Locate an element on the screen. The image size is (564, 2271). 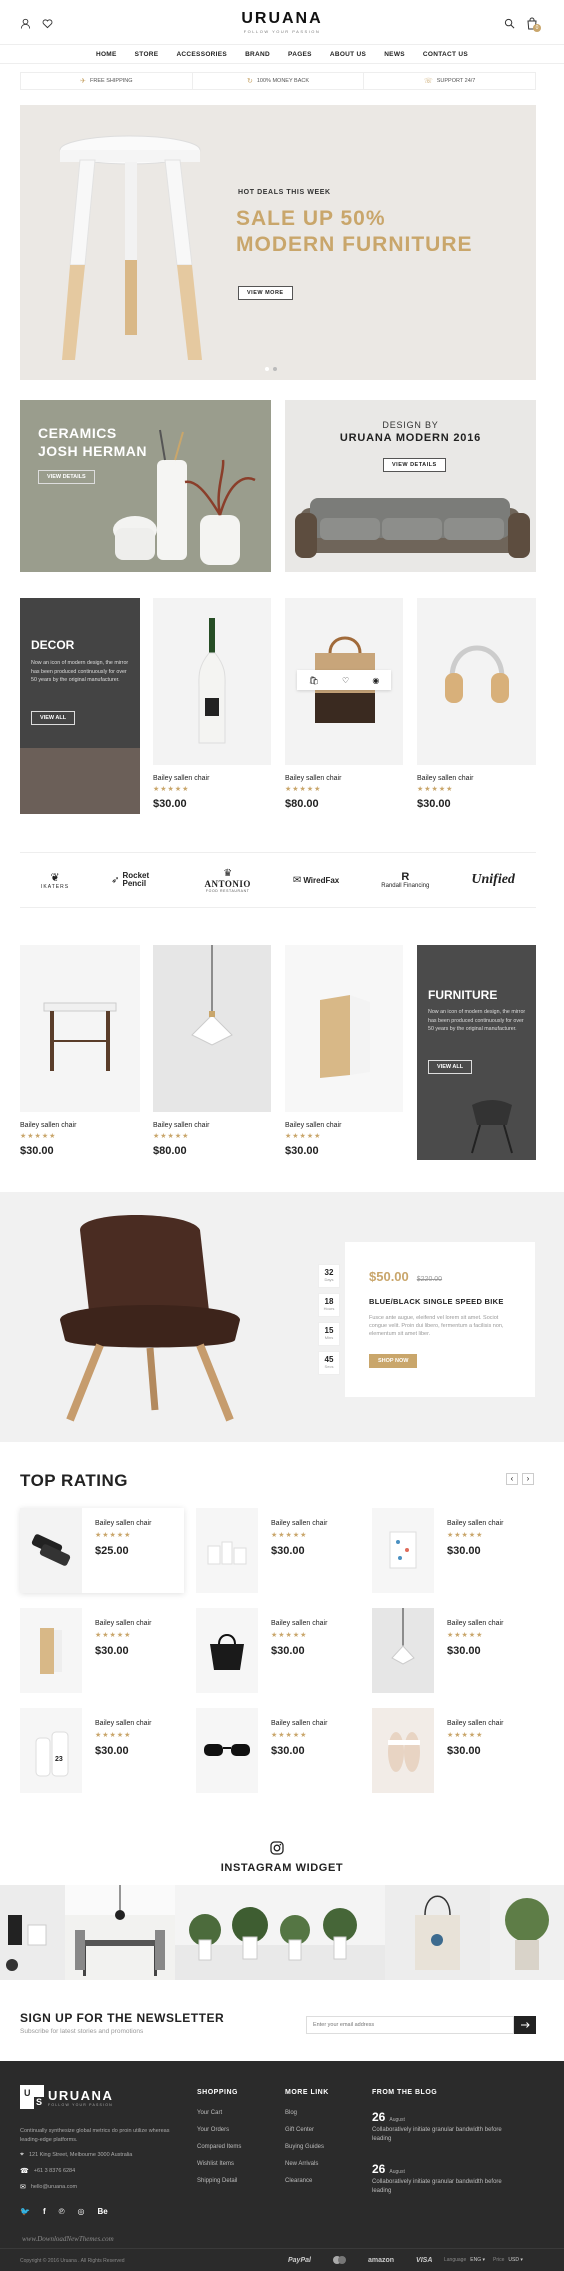
footer-link: Buying Guides is located at coordinates (325, 2147).